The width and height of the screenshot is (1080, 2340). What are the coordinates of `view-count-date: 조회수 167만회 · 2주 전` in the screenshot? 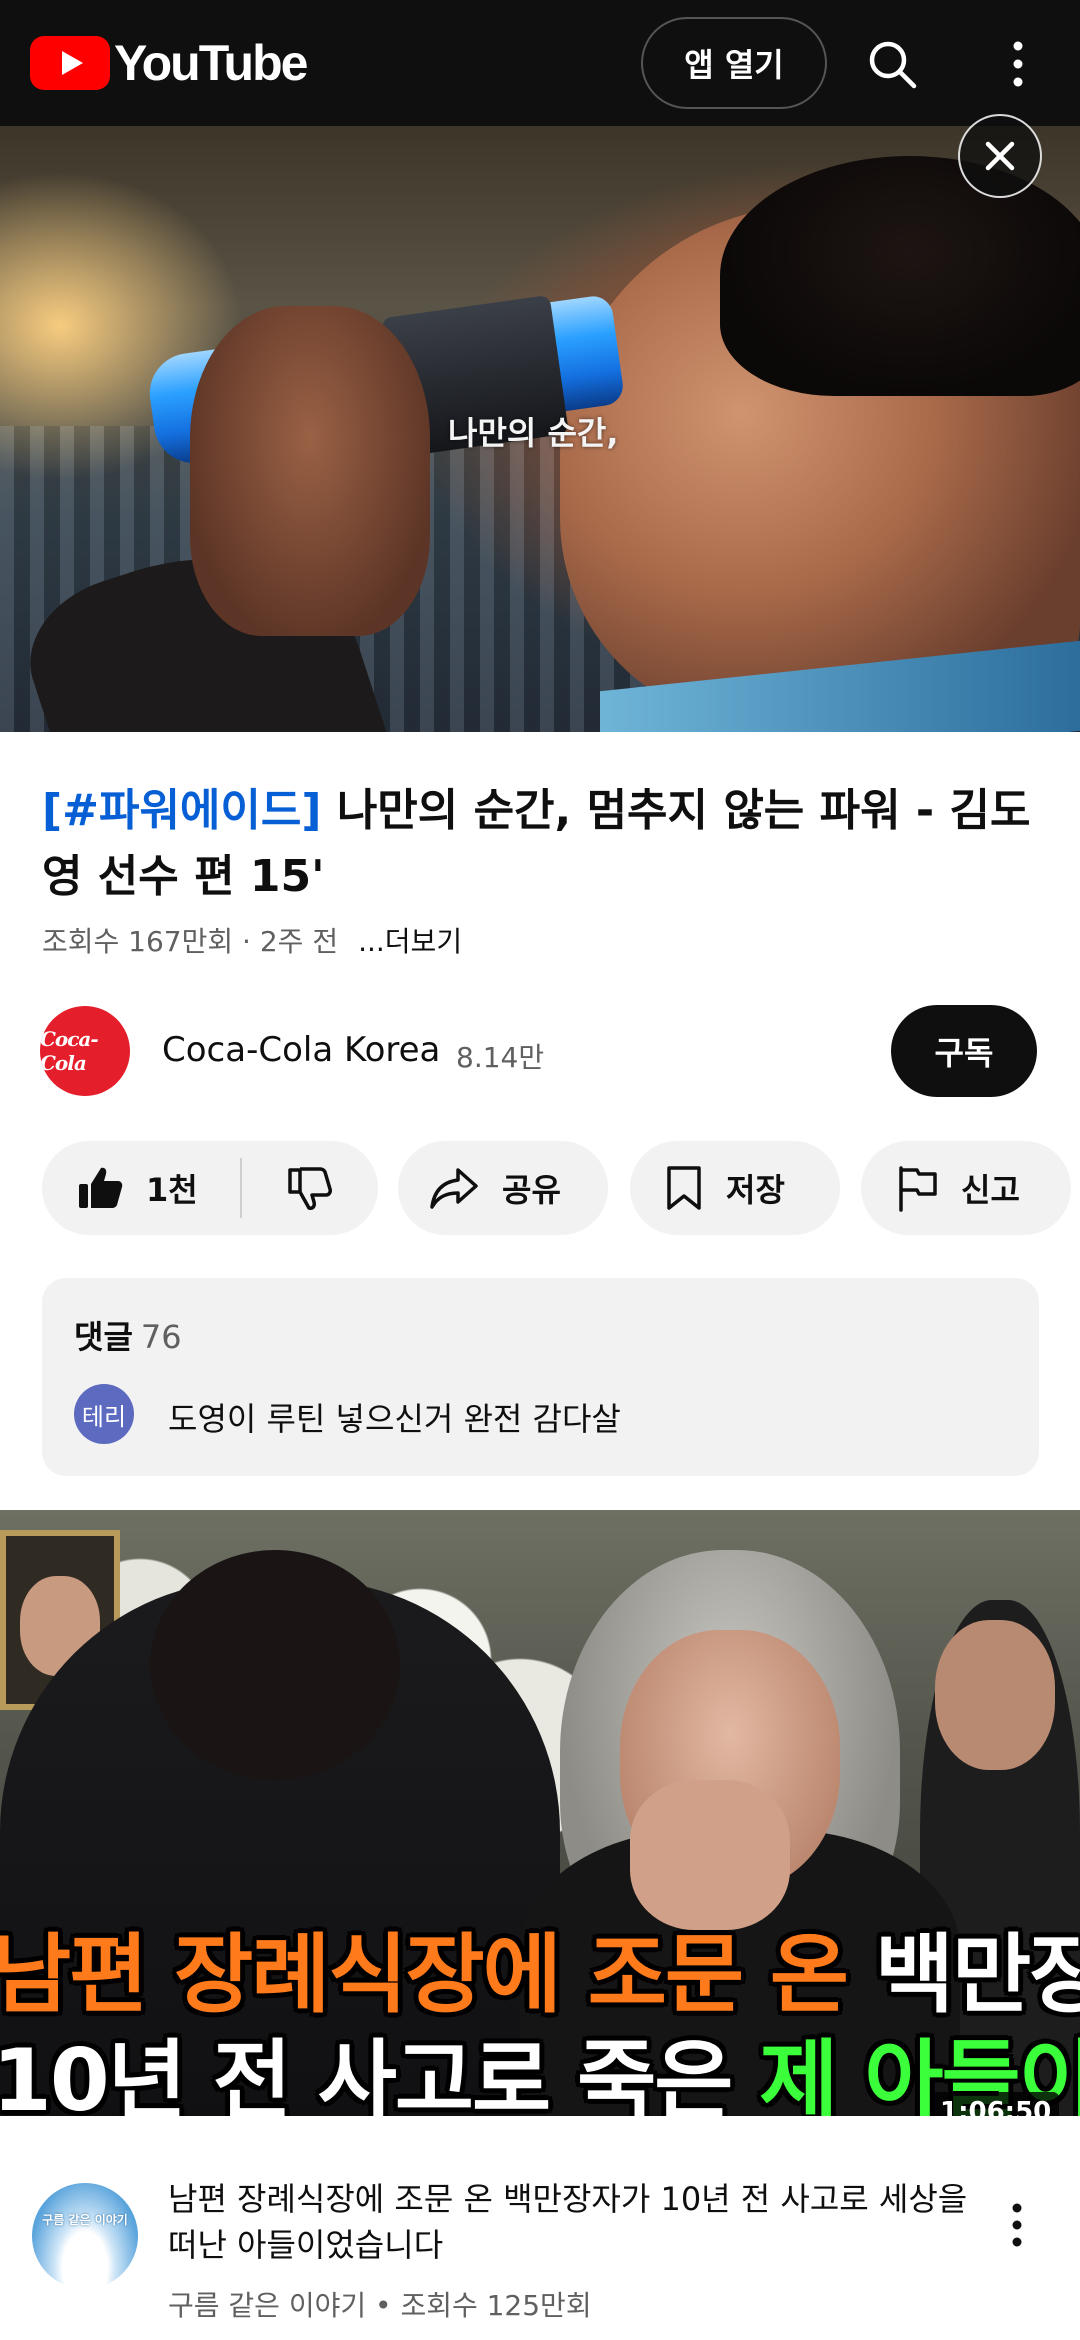 It's located at (190, 941).